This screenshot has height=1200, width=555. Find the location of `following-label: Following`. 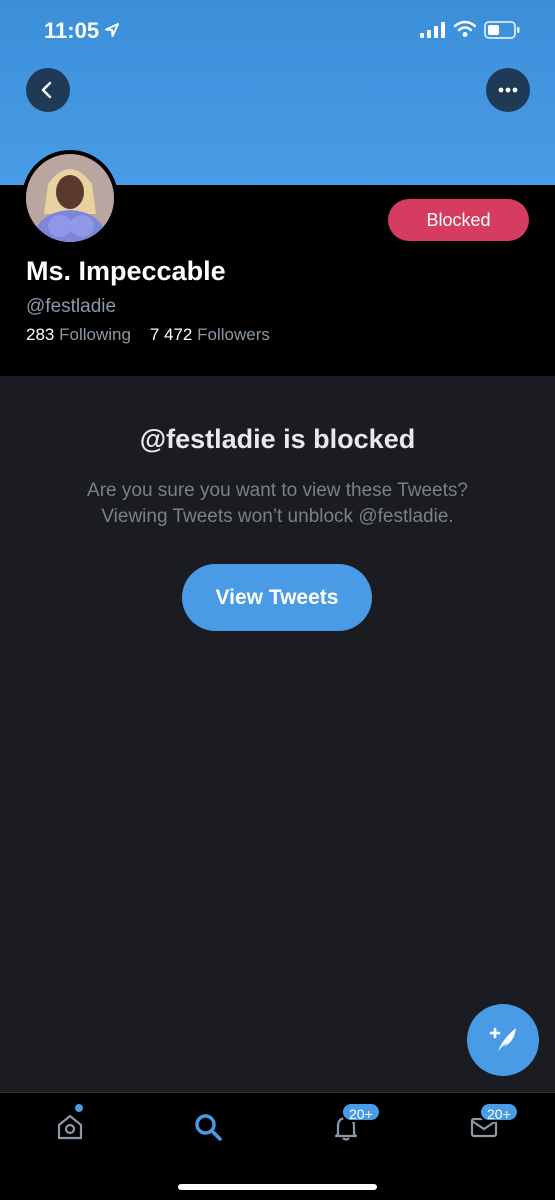

following-label: Following is located at coordinates (95, 334).